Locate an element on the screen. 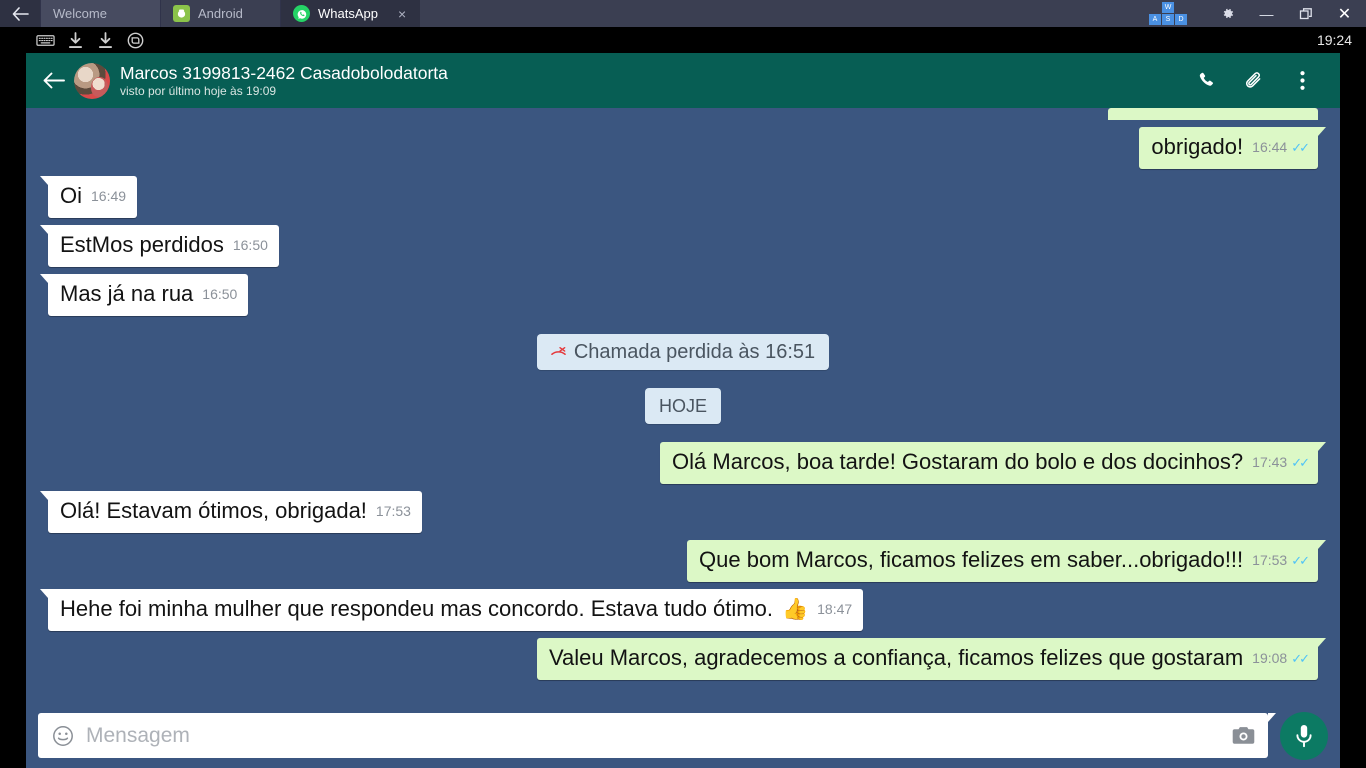 The width and height of the screenshot is (1366, 768). message-meta: 17:53 is located at coordinates (393, 512).